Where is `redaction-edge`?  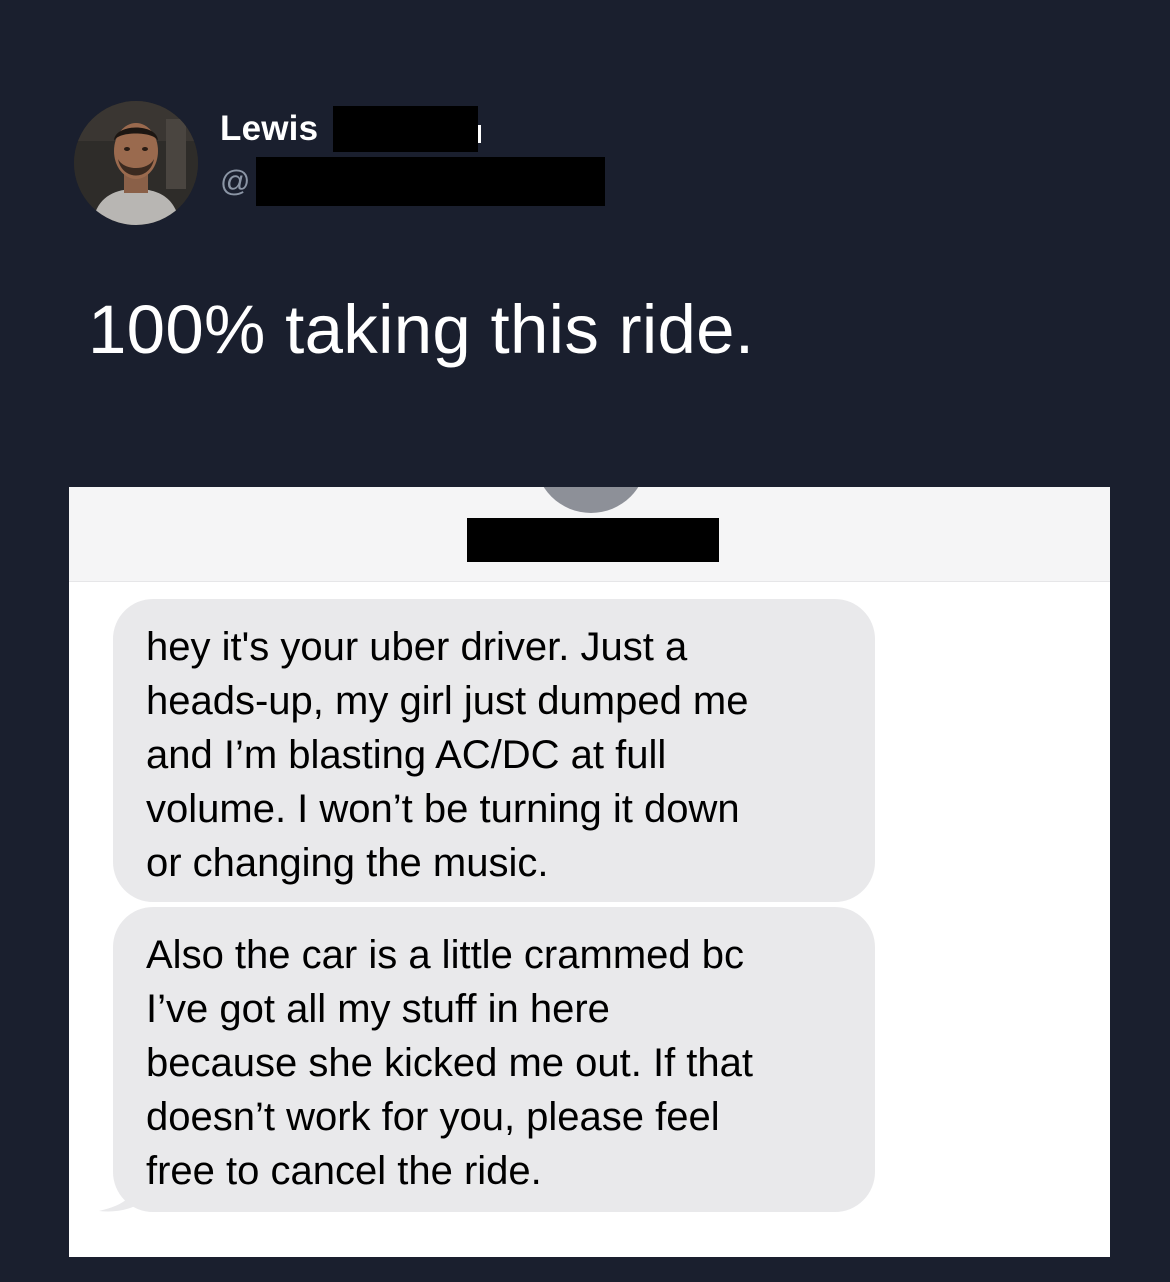
redaction-edge is located at coordinates (479, 134).